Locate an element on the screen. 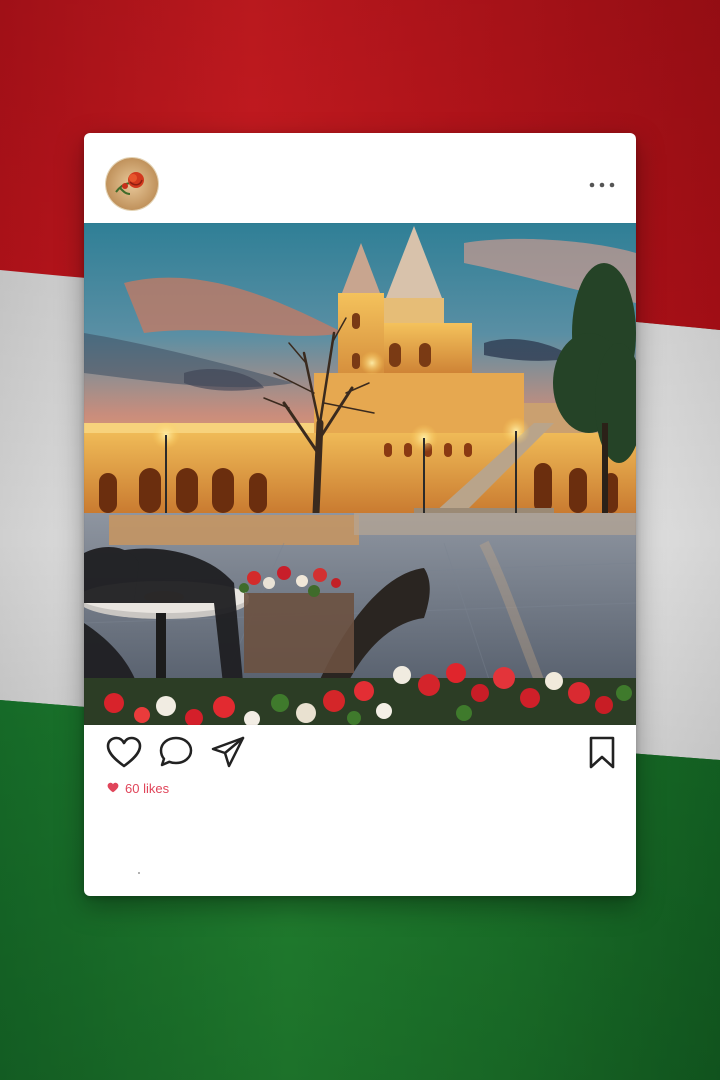 The image size is (720, 1080). bookmark-icon is located at coordinates (602, 753).